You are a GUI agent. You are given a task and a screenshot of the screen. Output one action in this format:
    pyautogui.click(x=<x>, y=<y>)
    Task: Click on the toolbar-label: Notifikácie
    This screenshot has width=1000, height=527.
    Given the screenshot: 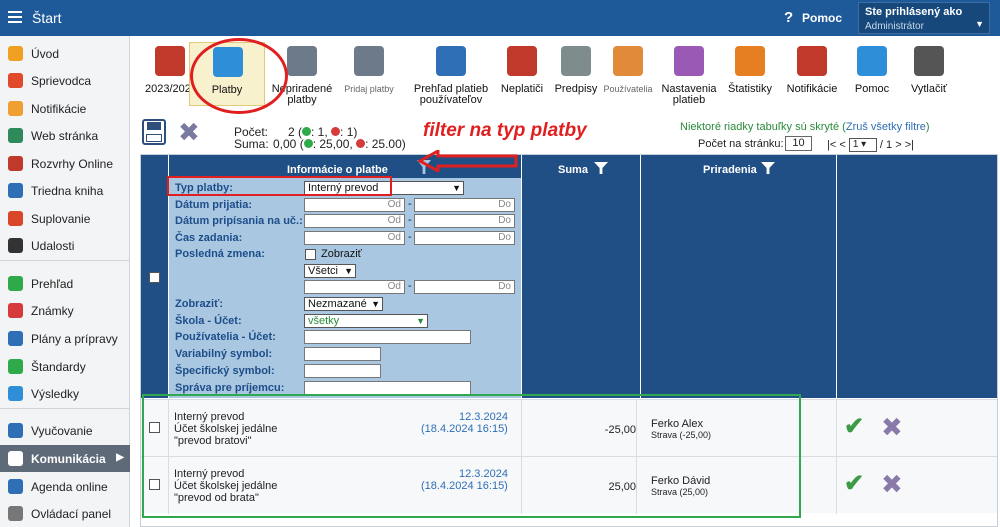 What is the action you would take?
    pyautogui.click(x=812, y=89)
    